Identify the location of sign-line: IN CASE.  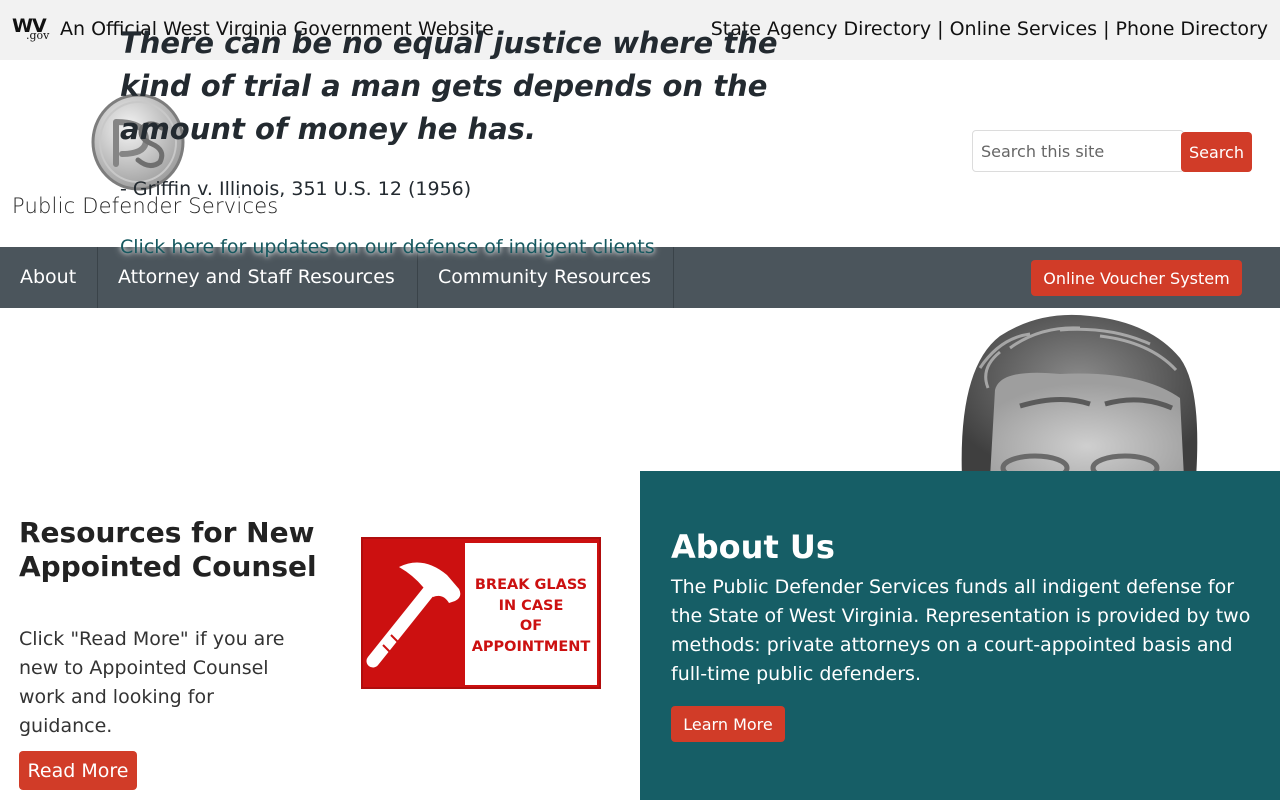
(531, 605).